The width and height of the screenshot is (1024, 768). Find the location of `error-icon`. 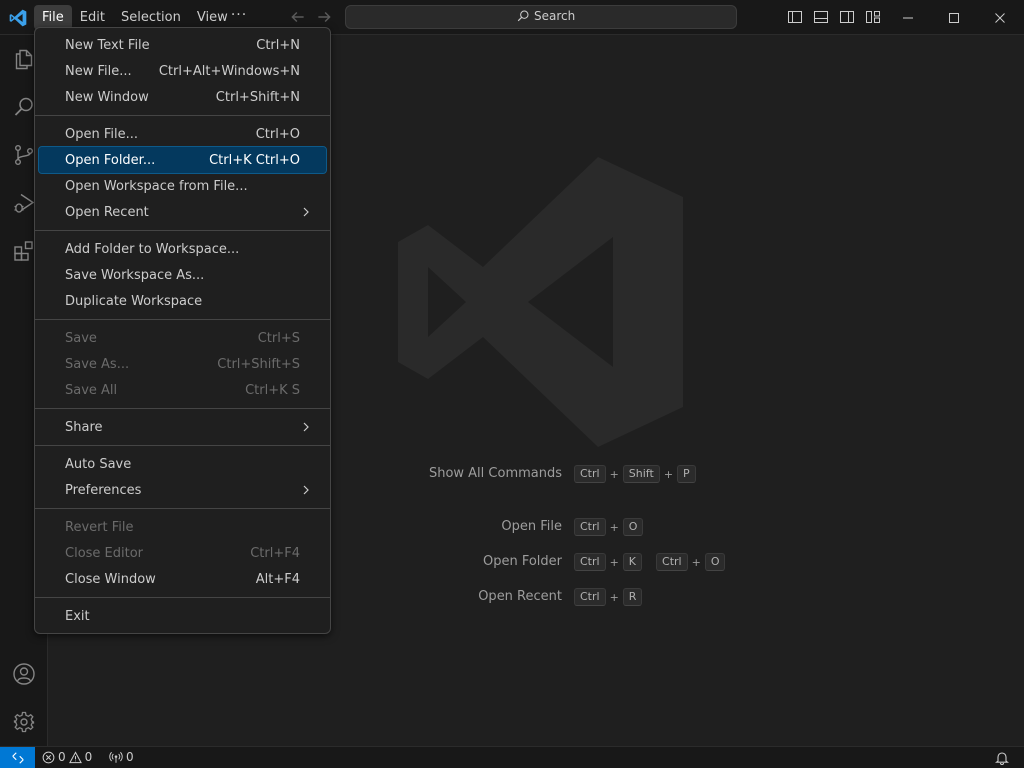

error-icon is located at coordinates (48, 757).